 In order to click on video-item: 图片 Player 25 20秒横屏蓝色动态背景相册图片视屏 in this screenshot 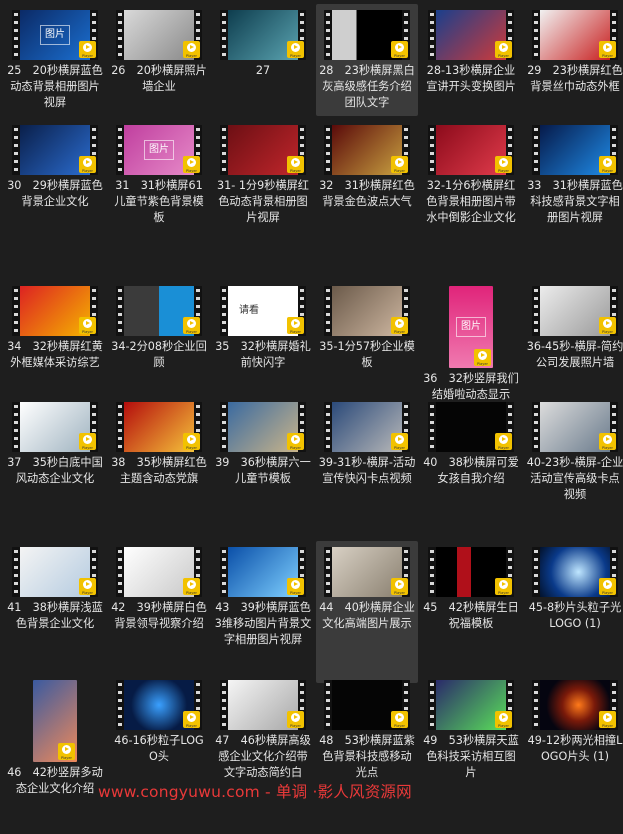, I will do `click(55, 57)`.